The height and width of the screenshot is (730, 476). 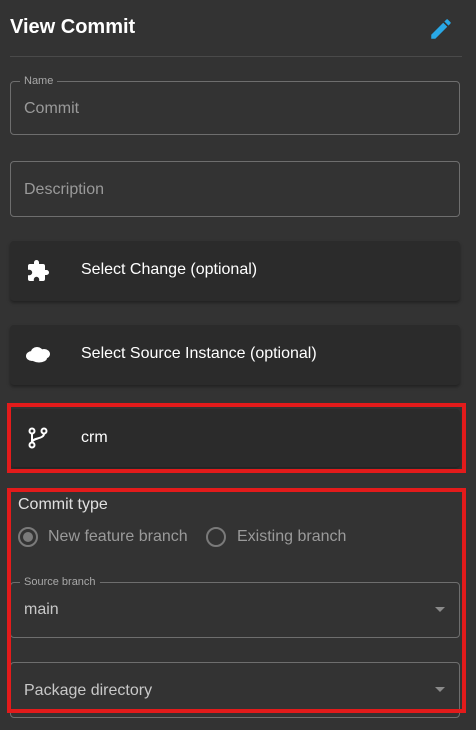 I want to click on name-field: Name Commit, so click(x=235, y=104).